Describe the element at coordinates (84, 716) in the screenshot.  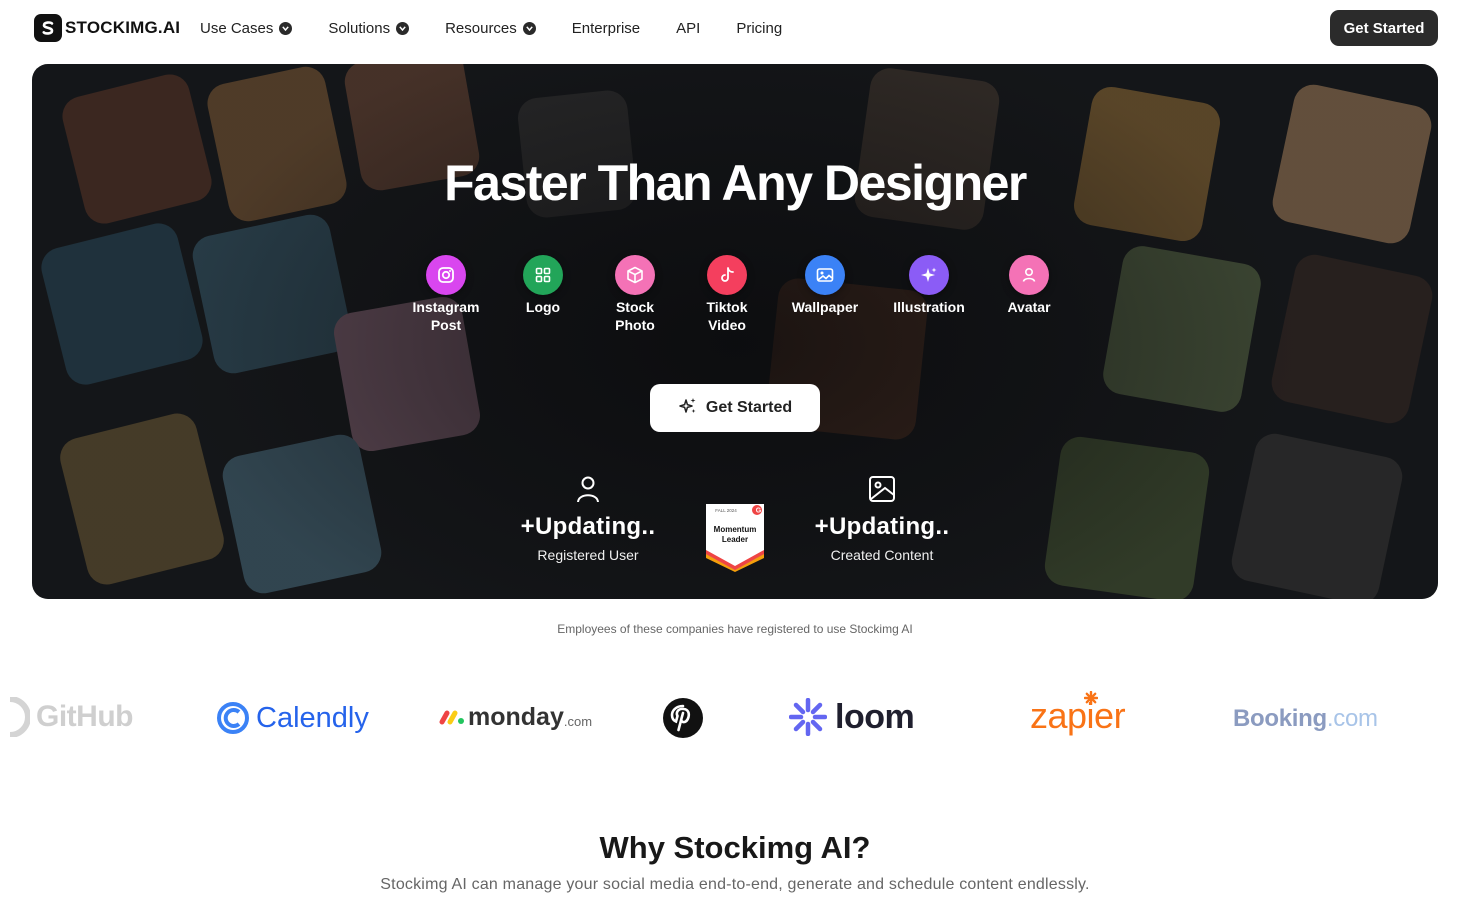
I see `github-wordmark: GitHub` at that location.